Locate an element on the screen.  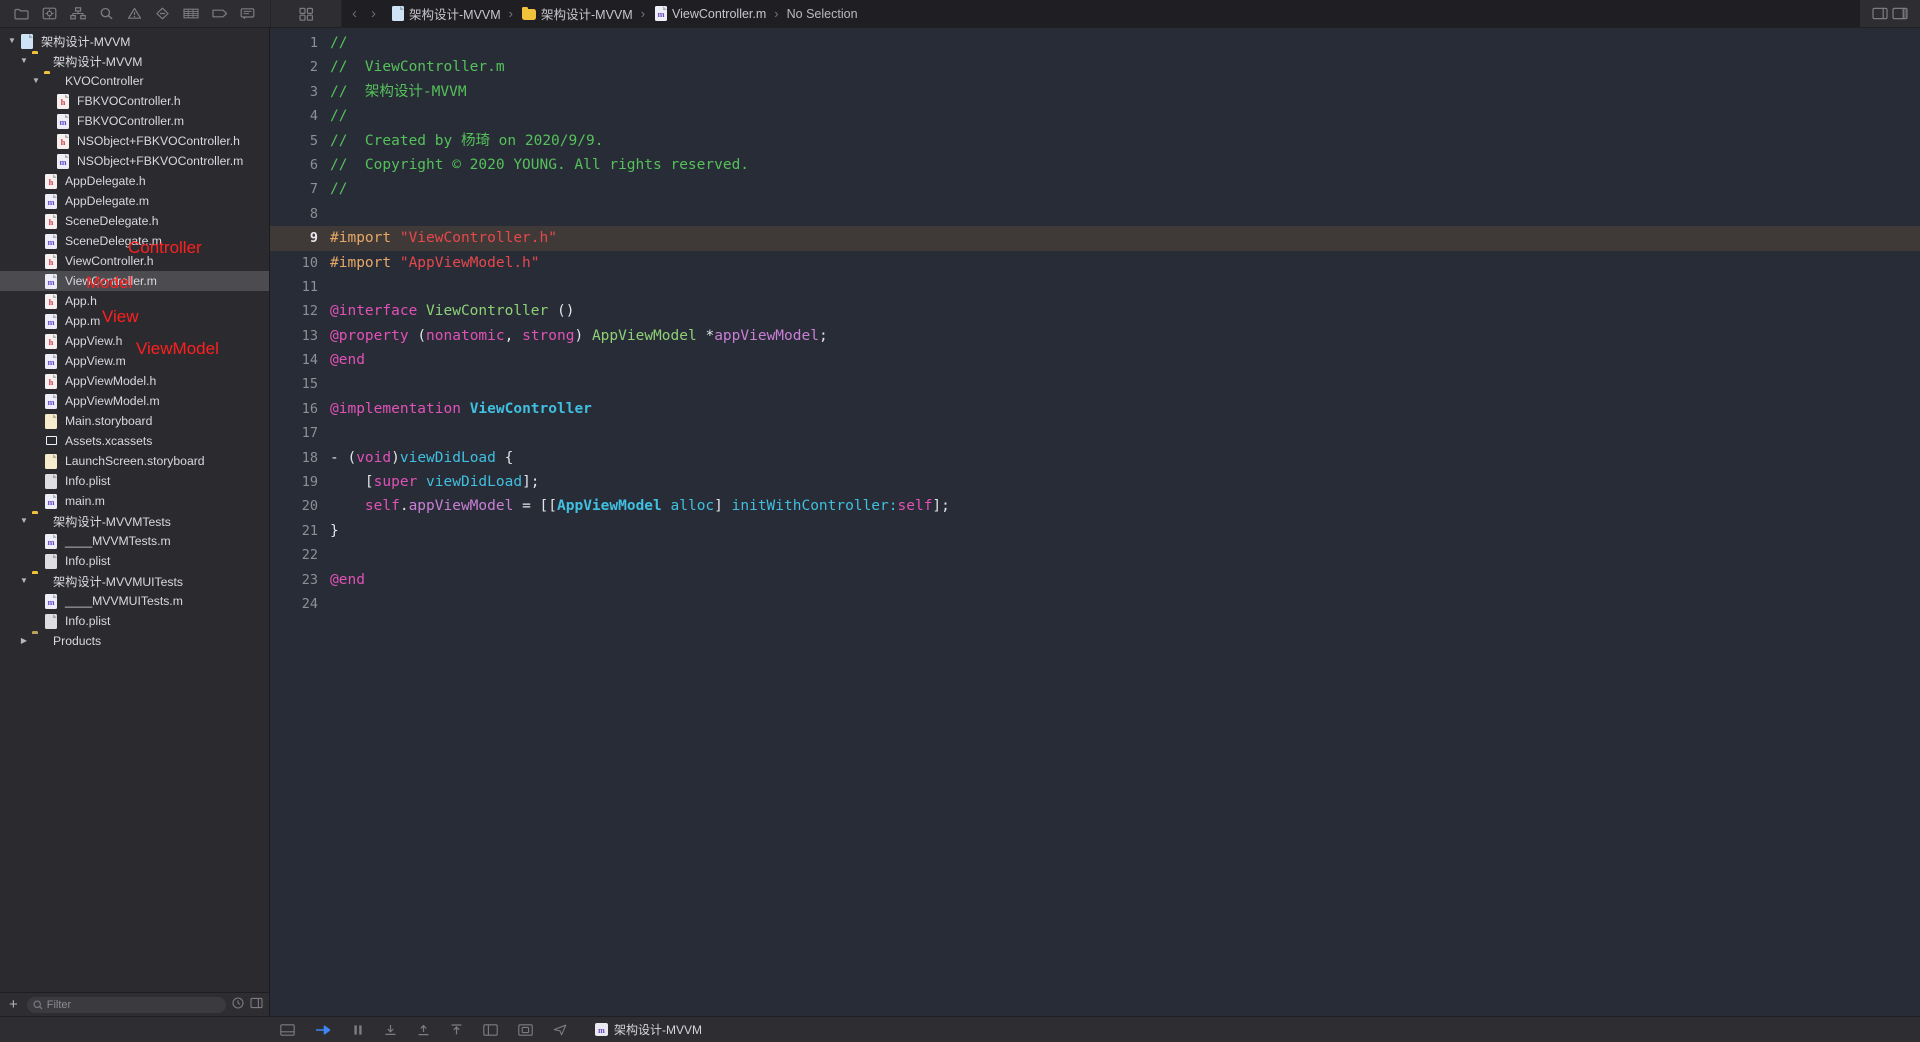
warning-icon is located at coordinates (134, 13).